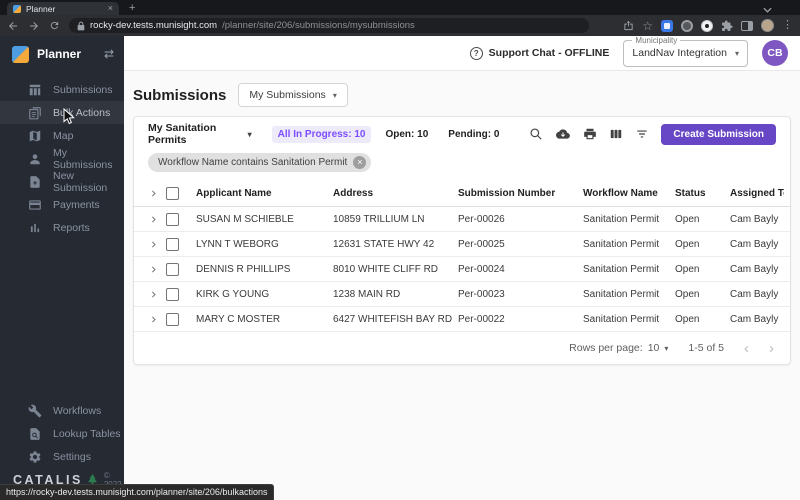 This screenshot has width=800, height=500. I want to click on table-icon, so click(35, 90).